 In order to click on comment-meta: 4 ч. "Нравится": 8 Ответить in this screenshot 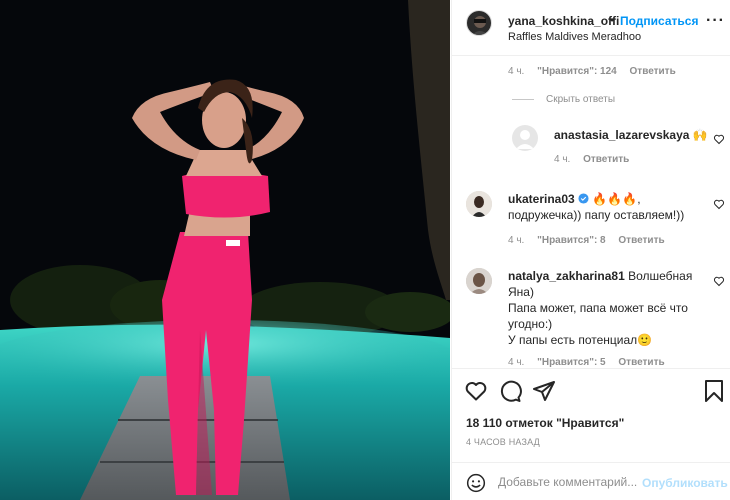, I will do `click(591, 240)`.